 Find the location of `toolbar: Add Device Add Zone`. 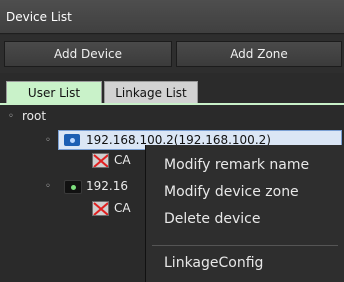

toolbar: Add Device Add Zone is located at coordinates (172, 54).